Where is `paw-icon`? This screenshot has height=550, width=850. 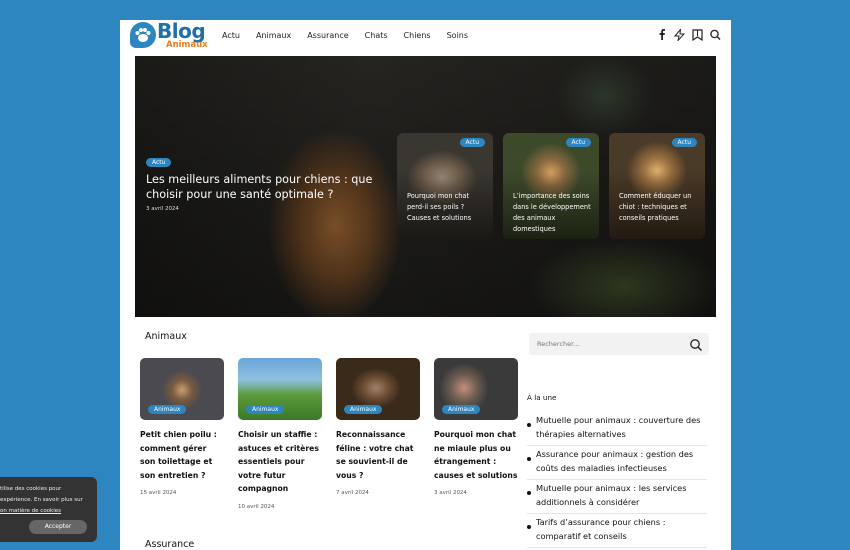 paw-icon is located at coordinates (143, 35).